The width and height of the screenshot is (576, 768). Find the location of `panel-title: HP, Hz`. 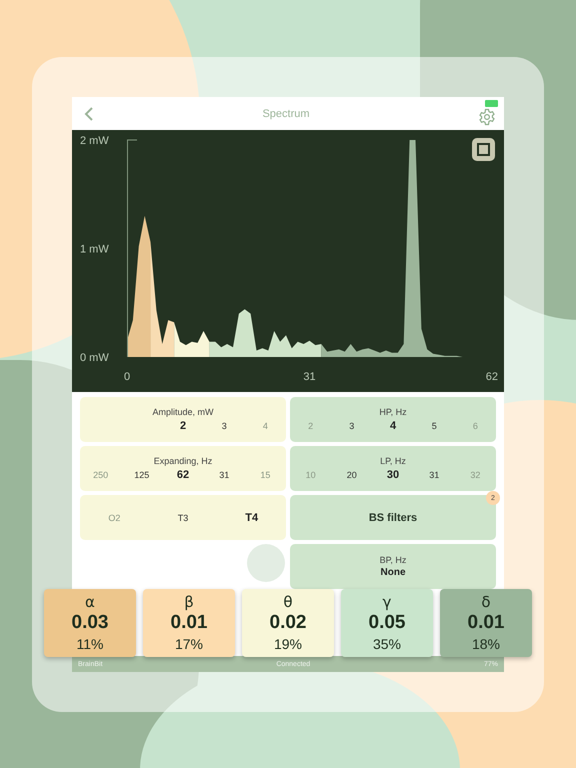

panel-title: HP, Hz is located at coordinates (393, 411).